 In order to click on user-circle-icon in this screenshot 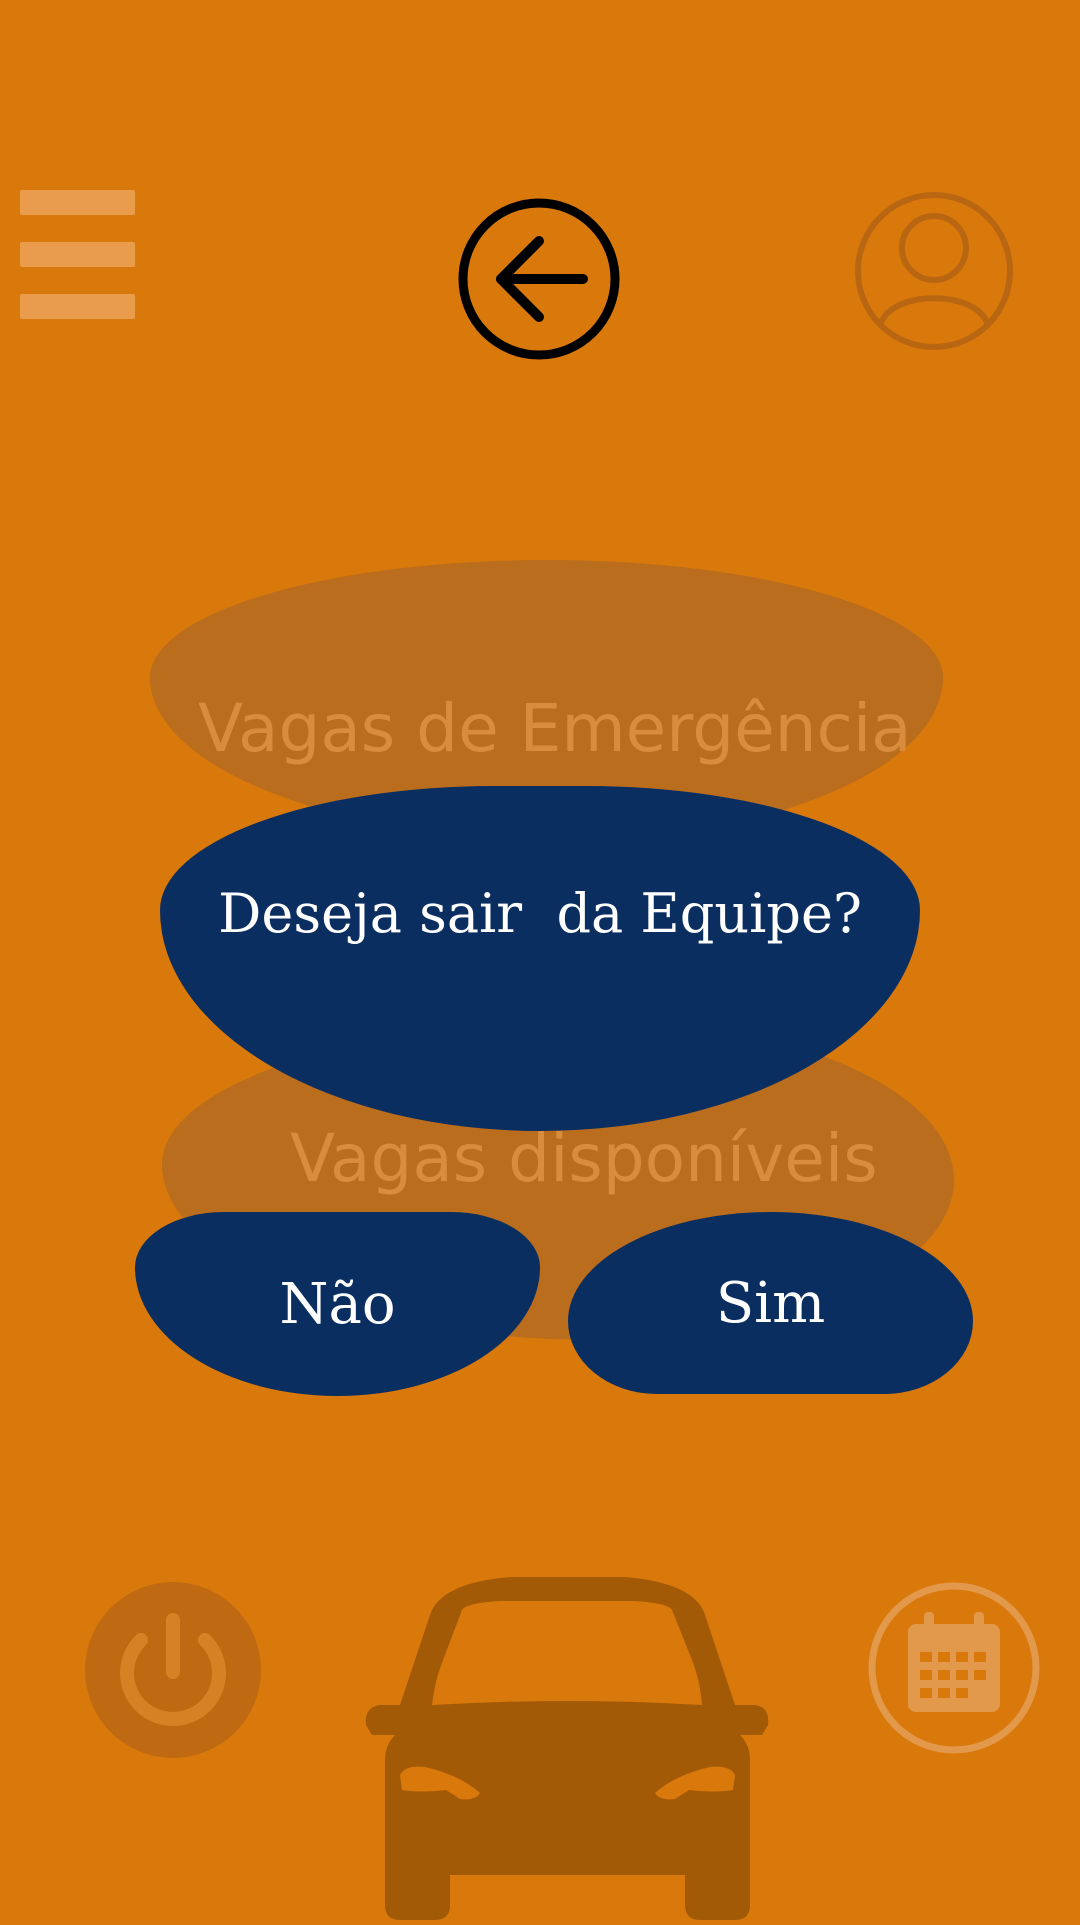, I will do `click(934, 271)`.